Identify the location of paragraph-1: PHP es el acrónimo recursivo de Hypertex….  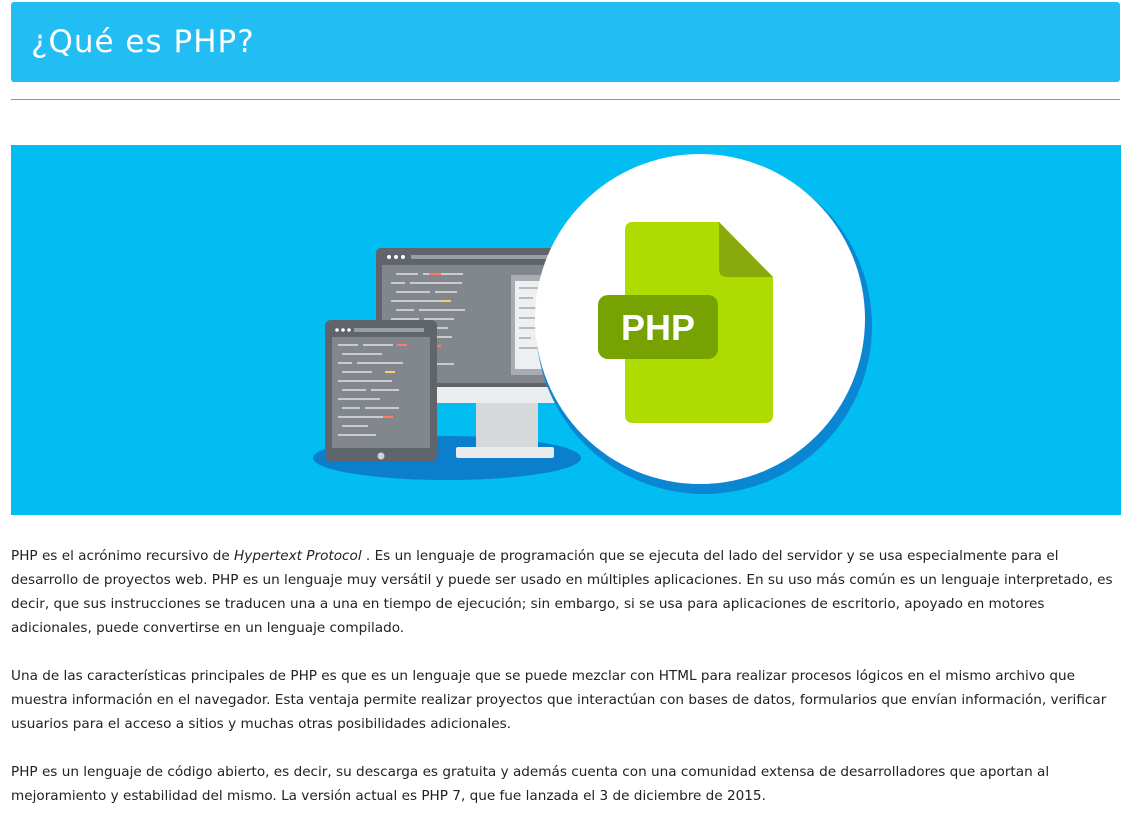
(568, 592).